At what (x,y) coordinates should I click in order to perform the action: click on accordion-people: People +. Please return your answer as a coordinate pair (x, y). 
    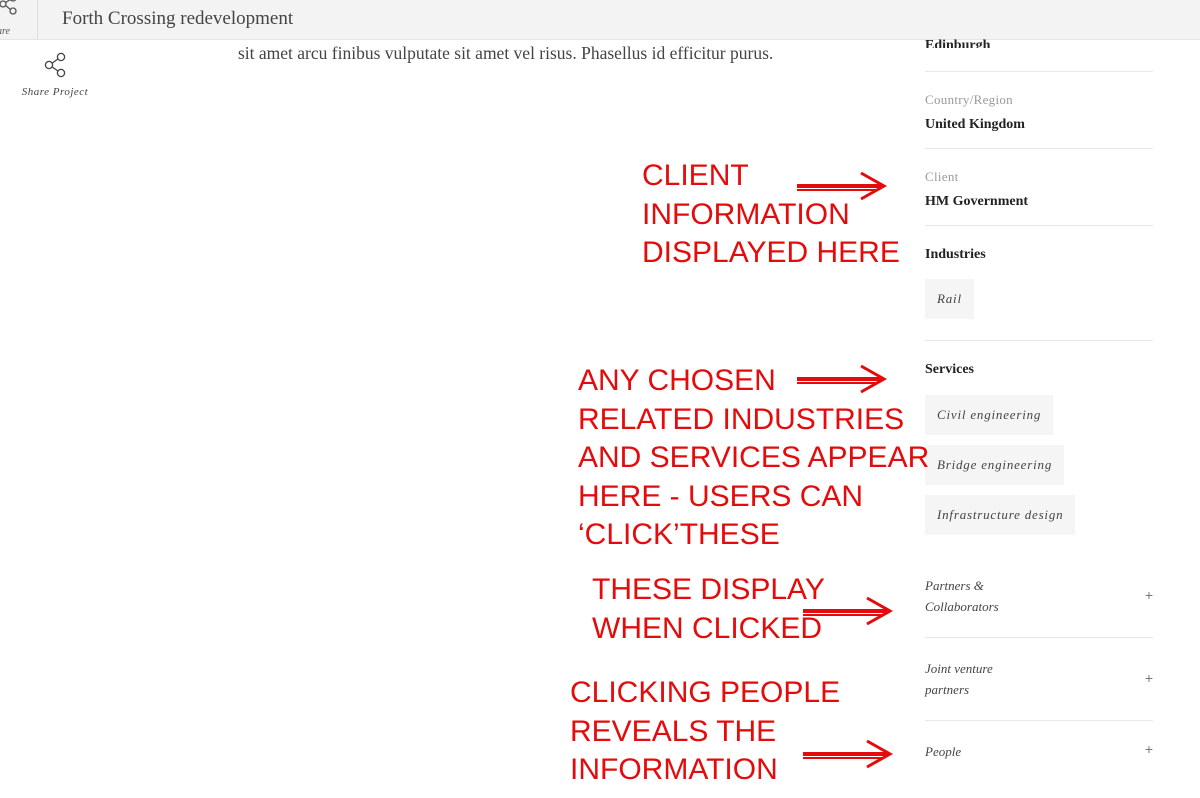
    Looking at the image, I should click on (1039, 756).